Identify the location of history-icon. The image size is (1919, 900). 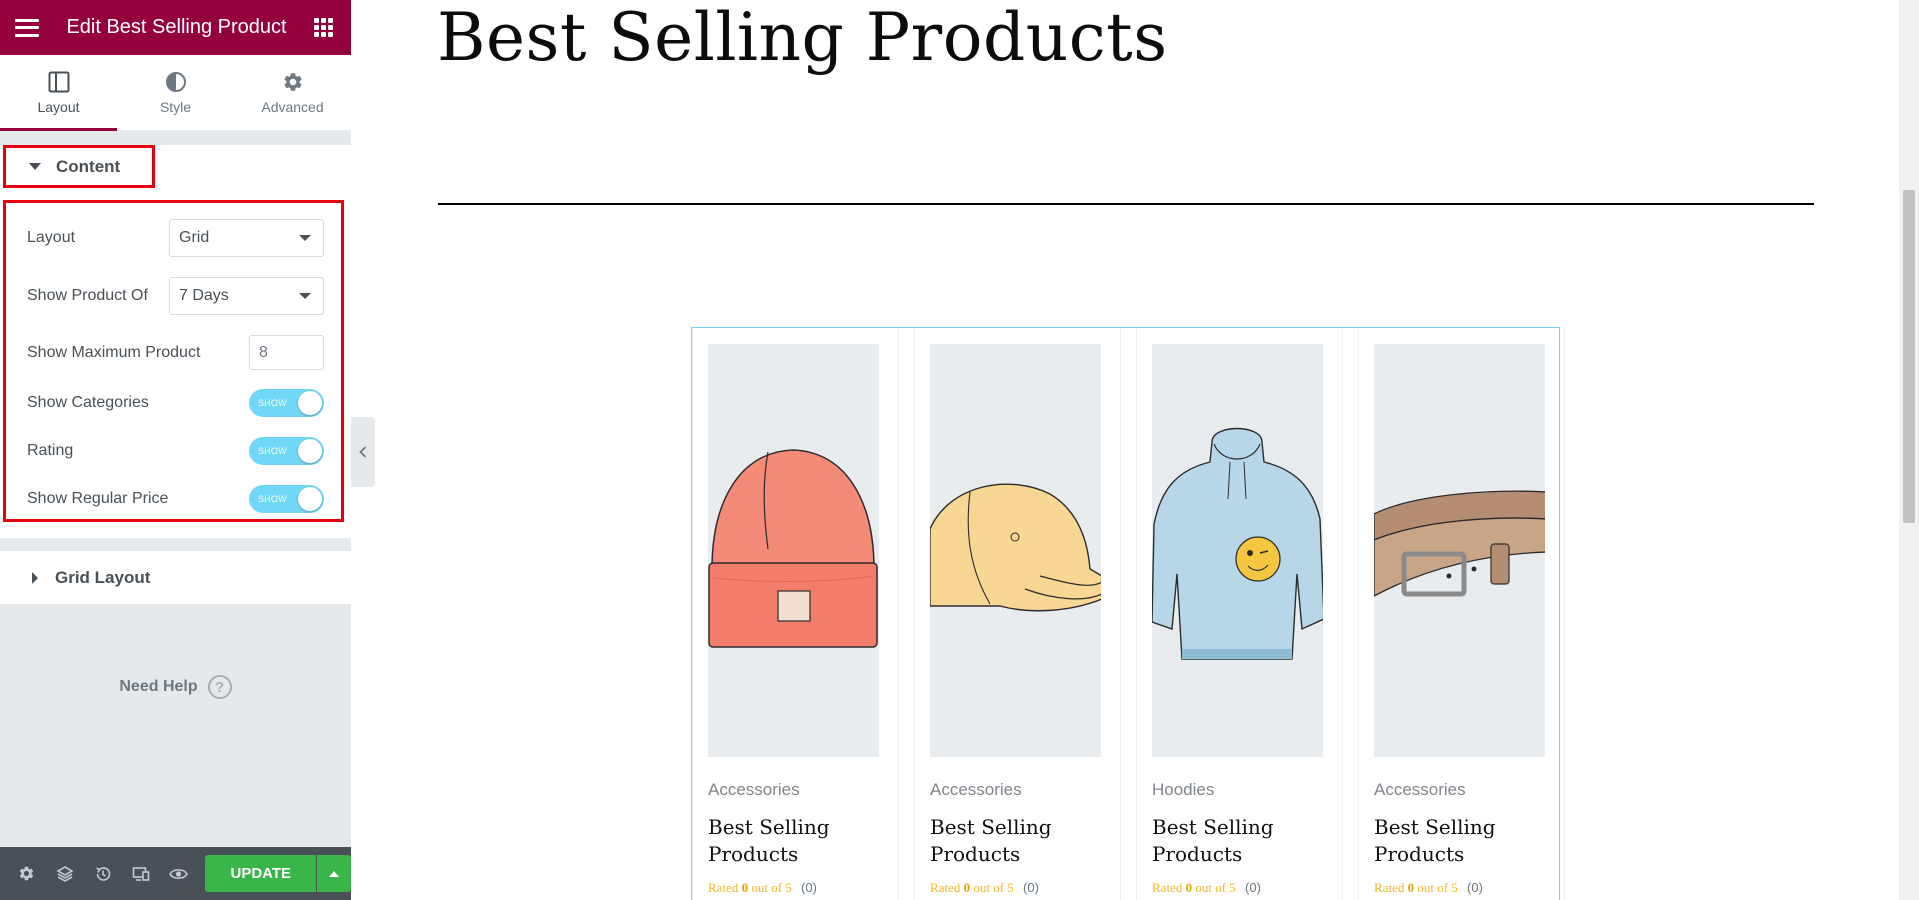
(103, 873).